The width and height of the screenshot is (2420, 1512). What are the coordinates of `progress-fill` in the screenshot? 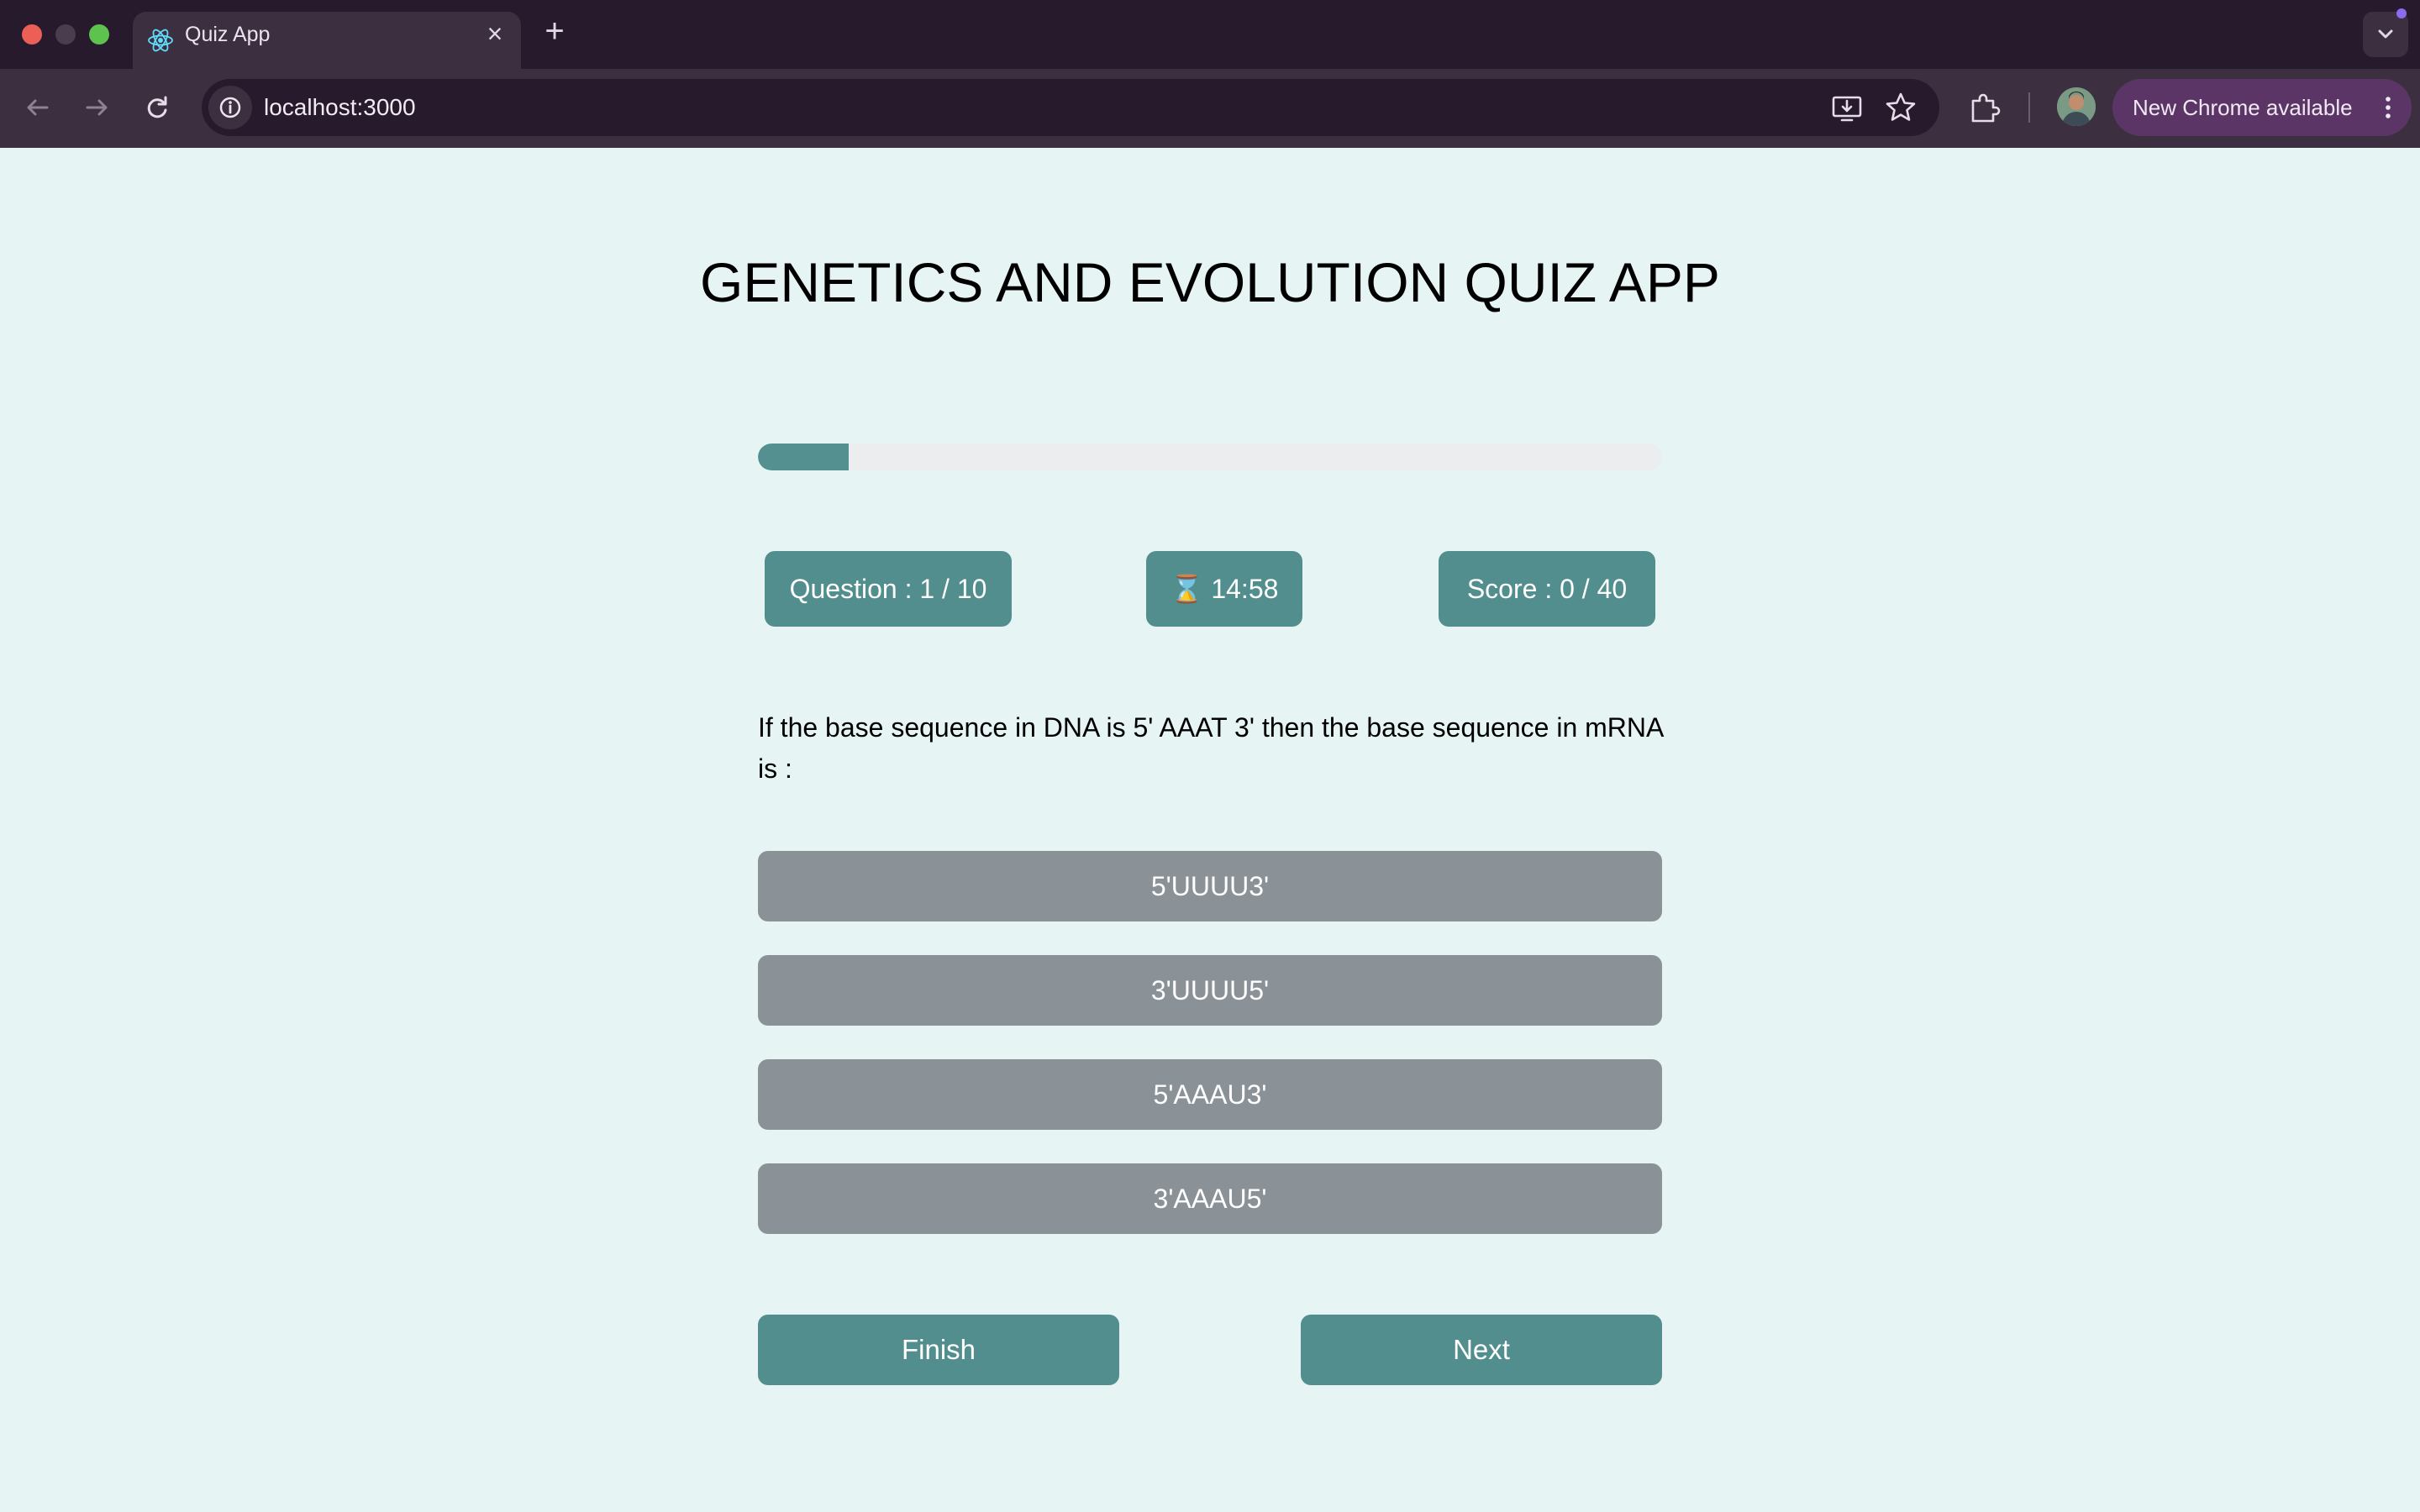 It's located at (803, 457).